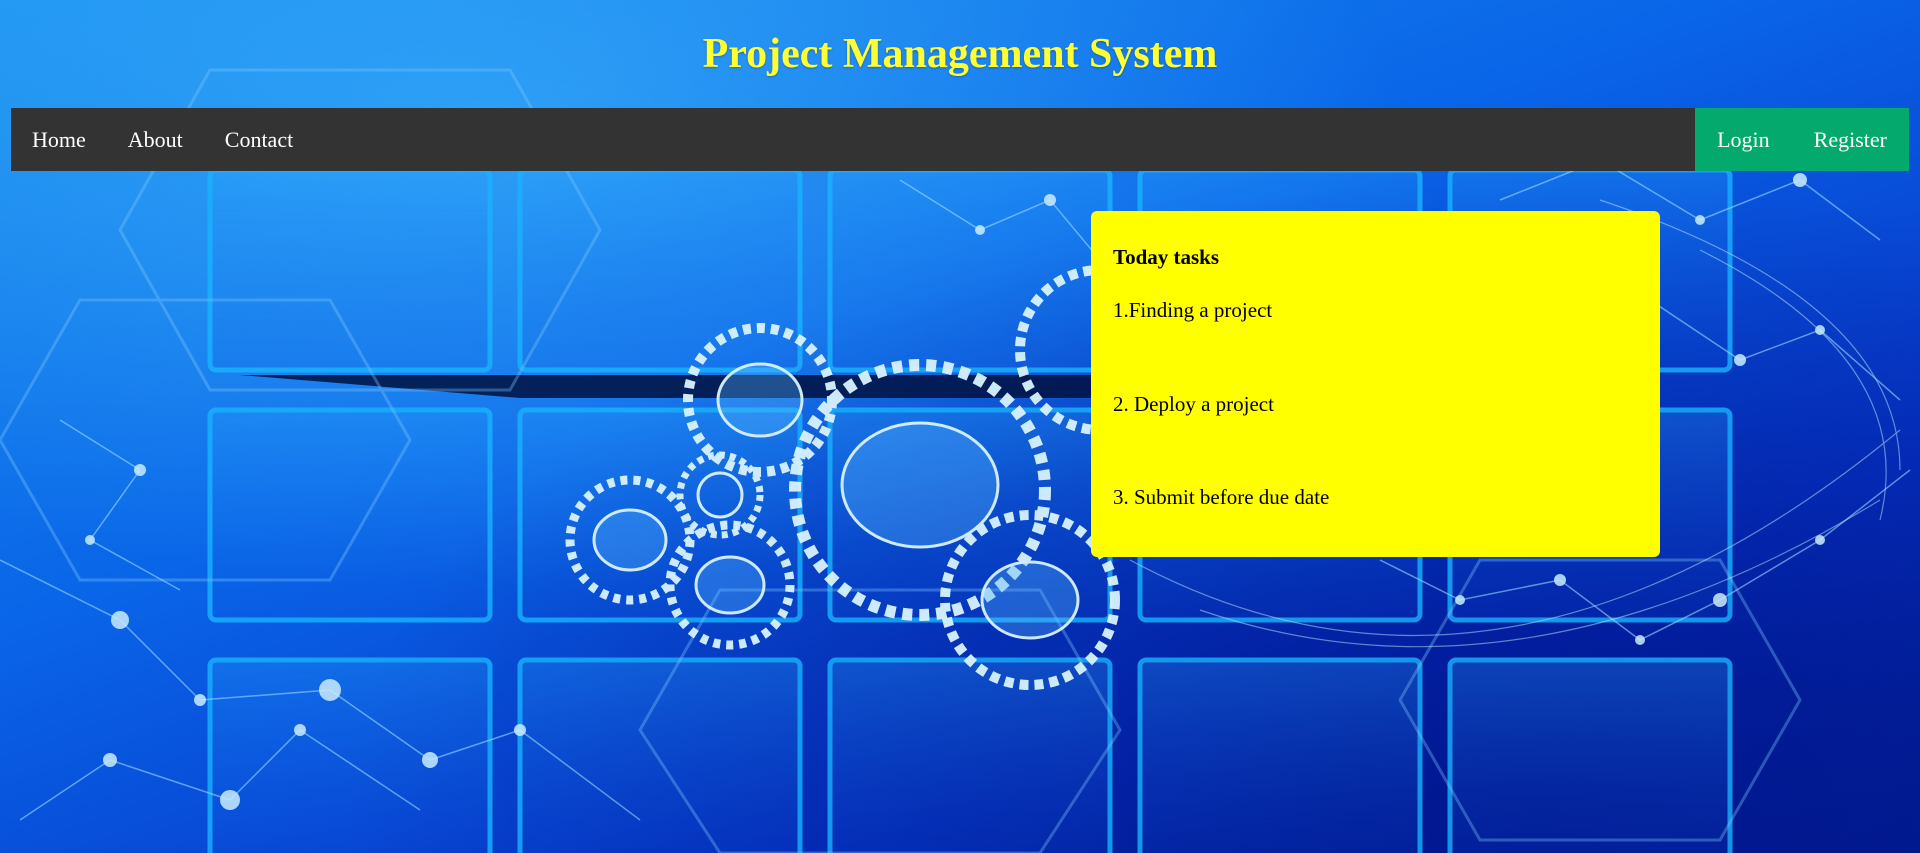  What do you see at coordinates (960, 139) in the screenshot?
I see `top-navbar: Home About Contact Login Register` at bounding box center [960, 139].